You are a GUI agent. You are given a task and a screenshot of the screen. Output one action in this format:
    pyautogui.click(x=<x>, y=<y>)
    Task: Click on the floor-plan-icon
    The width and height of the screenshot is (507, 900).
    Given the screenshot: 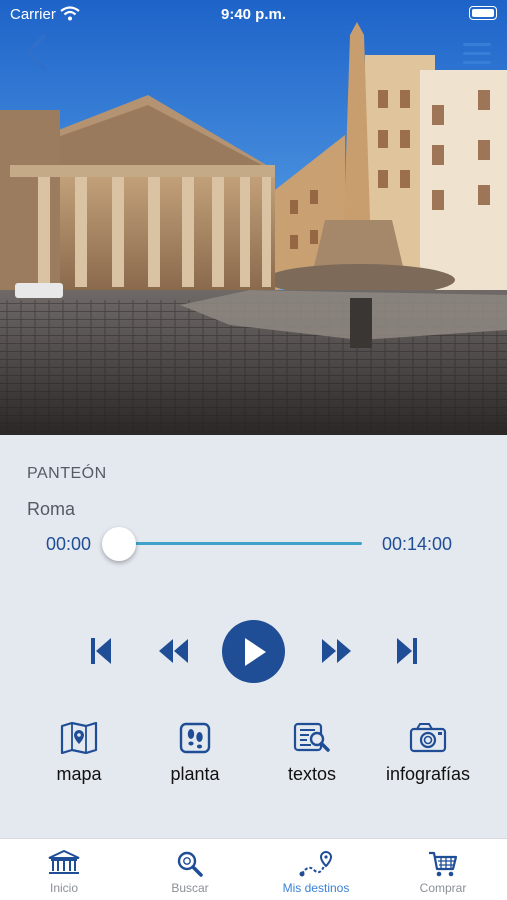 What is the action you would take?
    pyautogui.click(x=195, y=738)
    